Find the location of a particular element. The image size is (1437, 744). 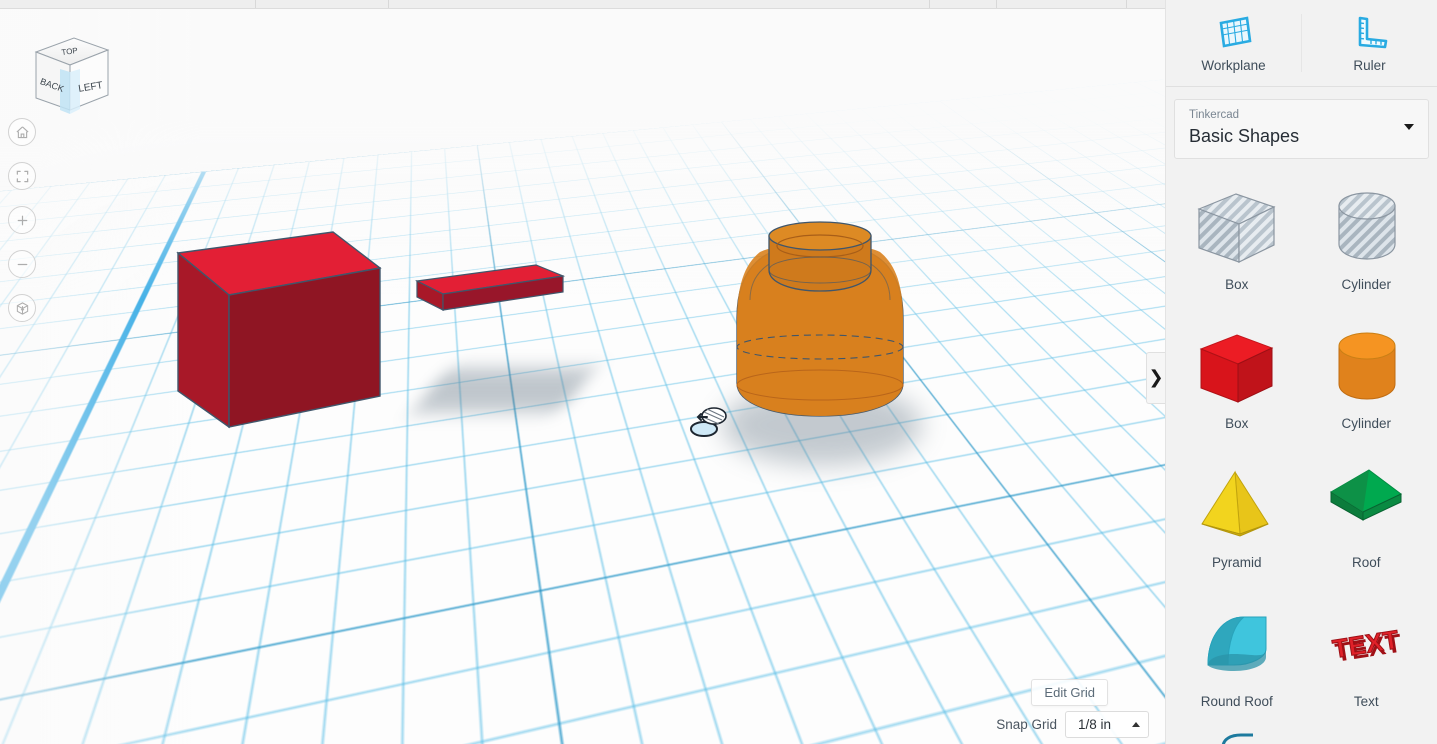

top-toolbar-strip is located at coordinates (582, 4).